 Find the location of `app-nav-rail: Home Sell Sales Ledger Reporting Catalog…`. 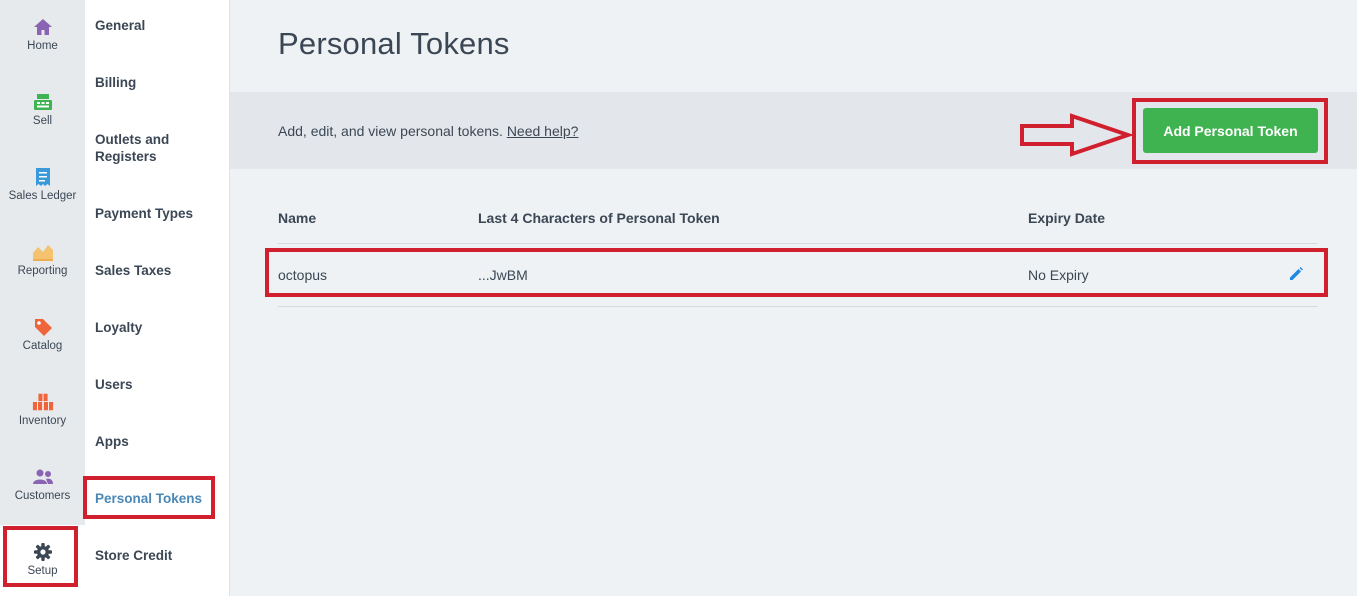

app-nav-rail: Home Sell Sales Ledger Reporting Catalog… is located at coordinates (42, 298).